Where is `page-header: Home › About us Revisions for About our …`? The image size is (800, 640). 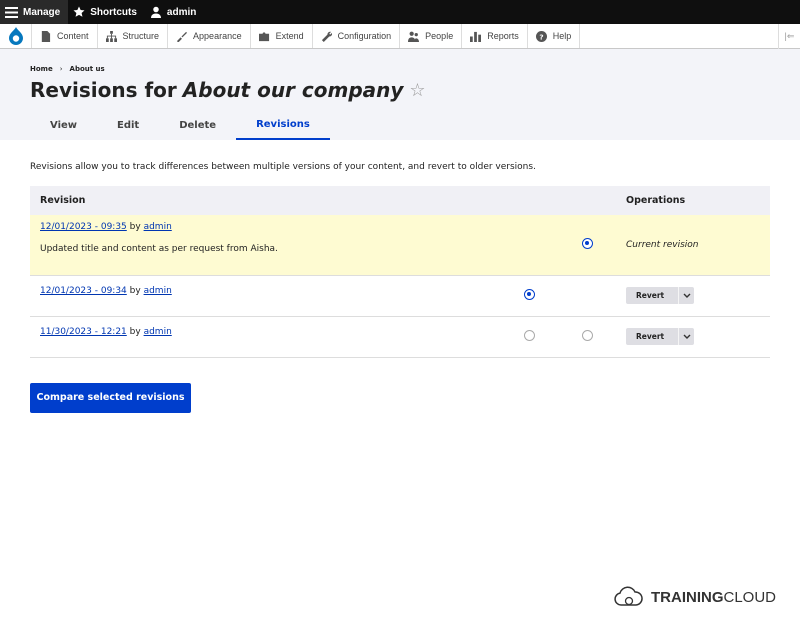
page-header: Home › About us Revisions for About our … is located at coordinates (400, 94).